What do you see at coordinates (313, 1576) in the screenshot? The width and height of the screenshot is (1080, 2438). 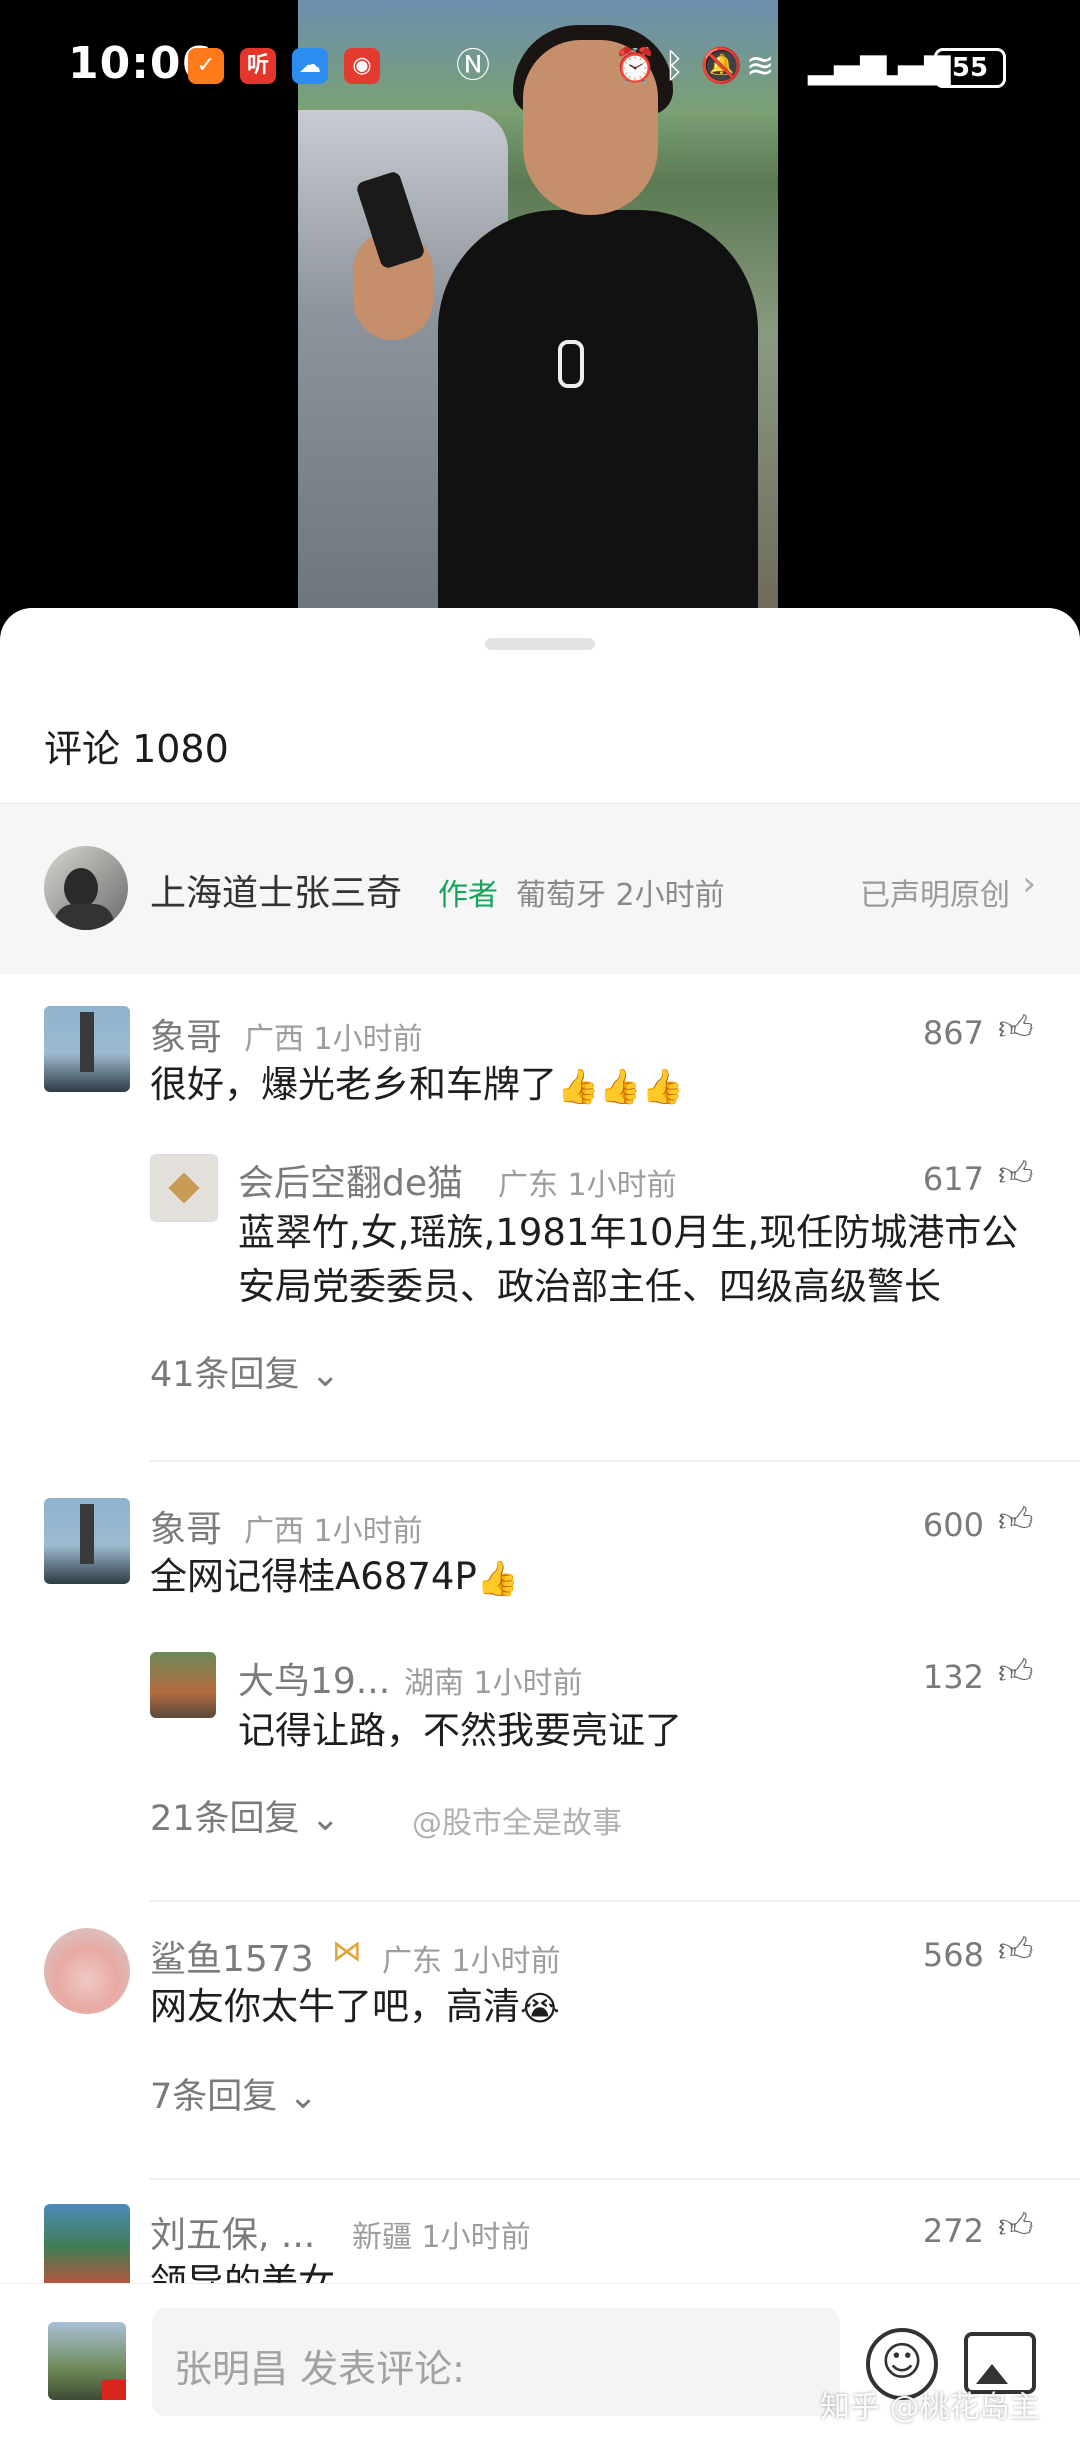 I see `comment-text-body: 全网记得桂A6874P` at bounding box center [313, 1576].